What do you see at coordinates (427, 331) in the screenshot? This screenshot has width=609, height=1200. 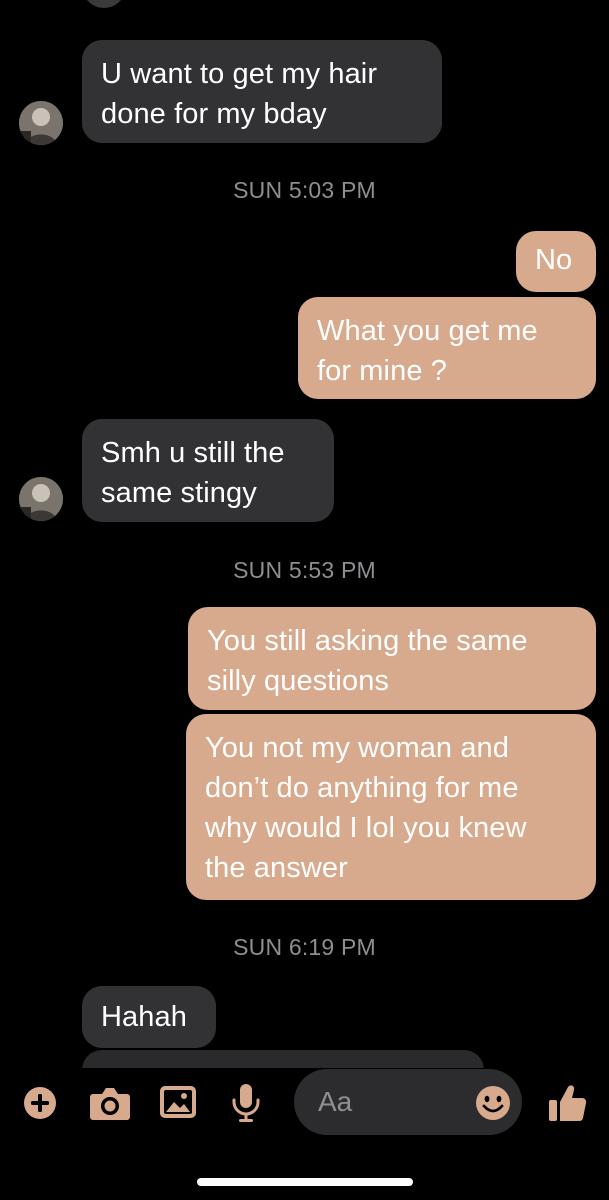 I see `message-line: What you get me` at bounding box center [427, 331].